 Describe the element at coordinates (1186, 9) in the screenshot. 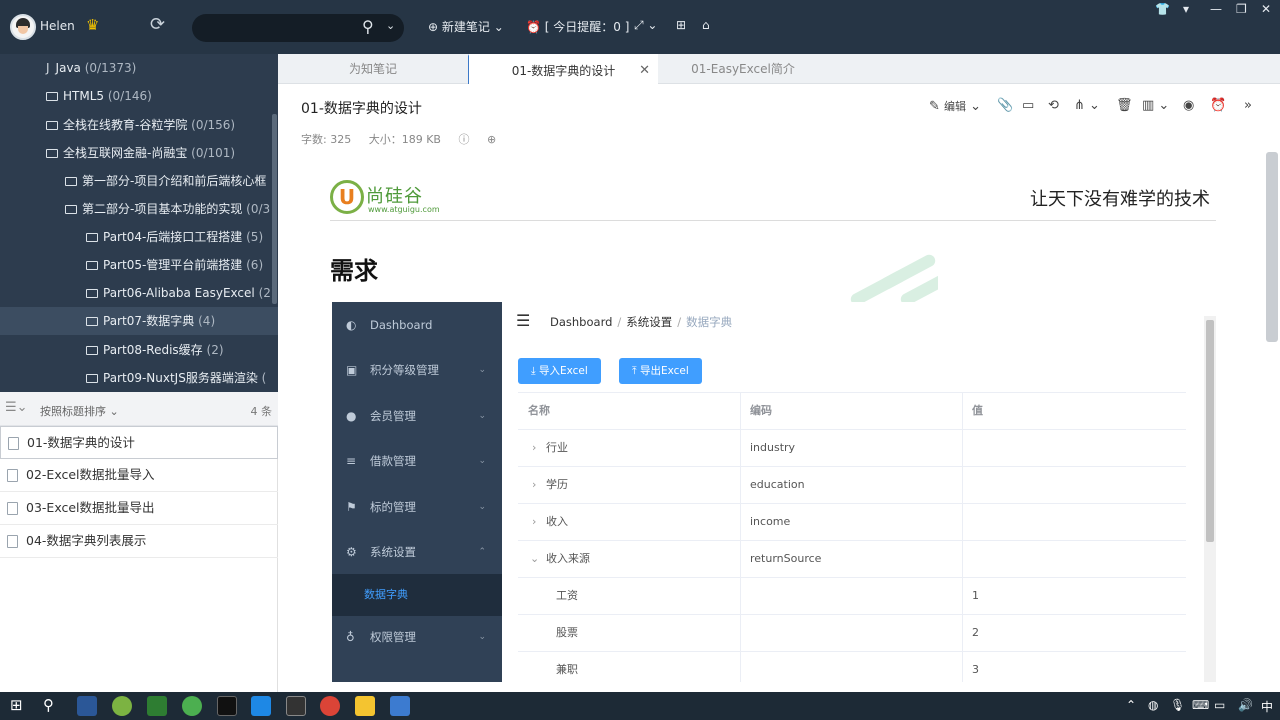

I see `menu-down-icon: ▾` at that location.